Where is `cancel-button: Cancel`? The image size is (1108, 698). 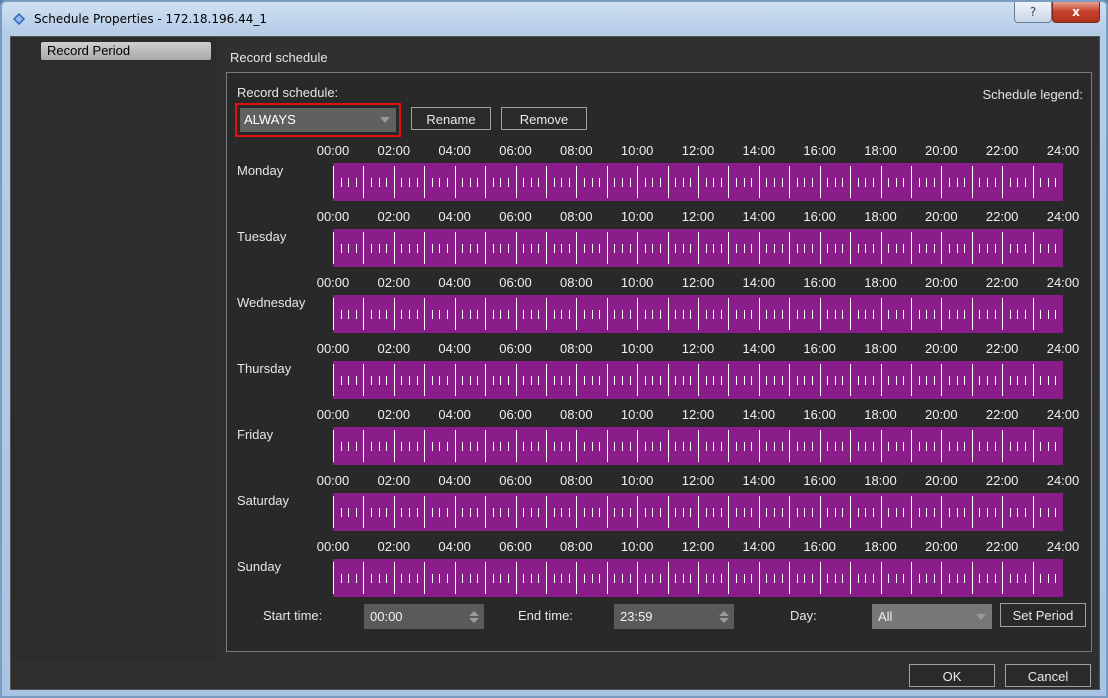
cancel-button: Cancel is located at coordinates (1048, 675).